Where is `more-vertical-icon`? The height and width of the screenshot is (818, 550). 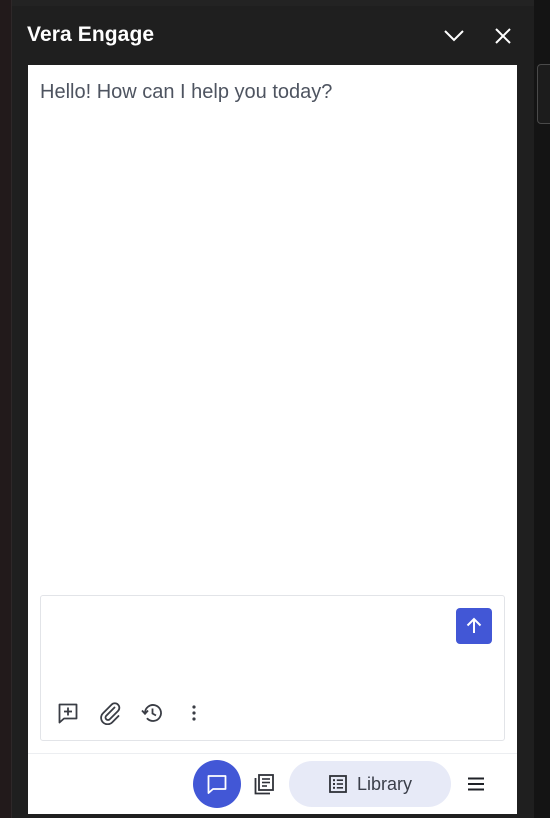 more-vertical-icon is located at coordinates (194, 713).